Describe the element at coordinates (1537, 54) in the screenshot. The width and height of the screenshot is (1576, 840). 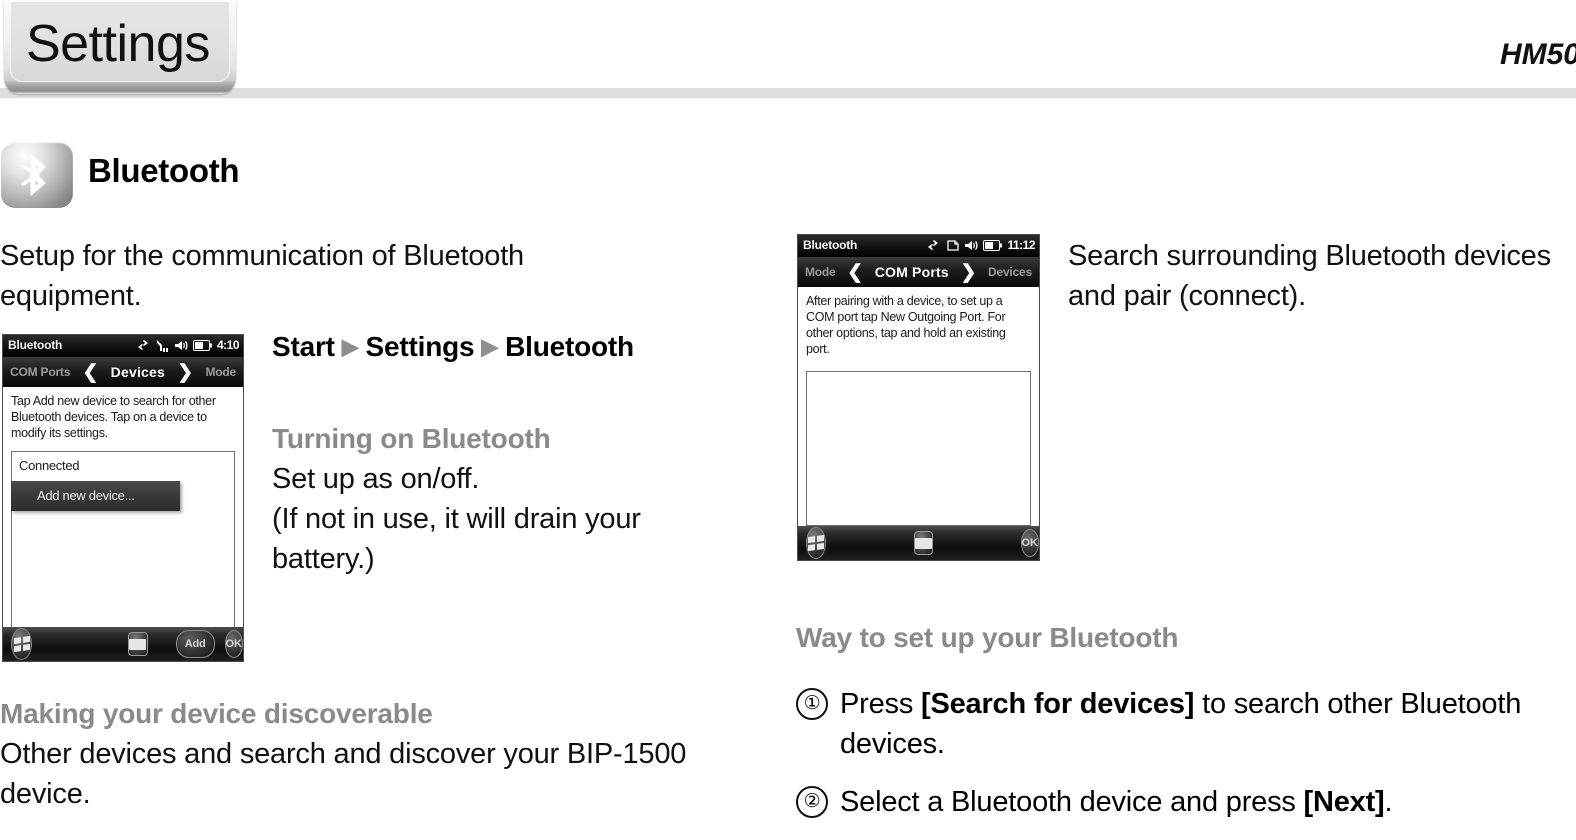
I see `model-name: HM50` at that location.